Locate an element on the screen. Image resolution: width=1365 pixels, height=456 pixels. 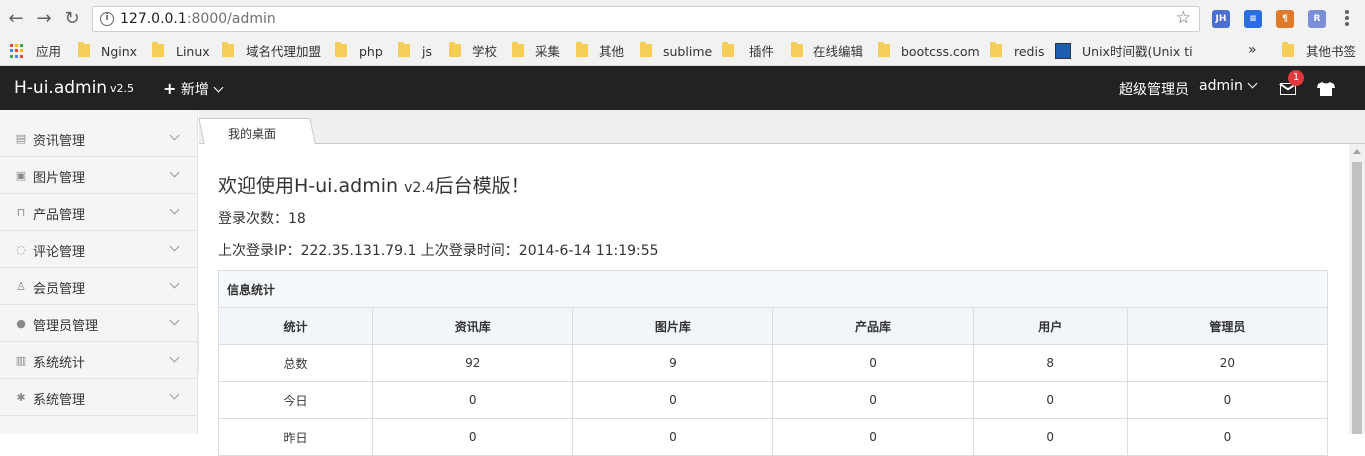
user-menu: admin is located at coordinates (1228, 86).